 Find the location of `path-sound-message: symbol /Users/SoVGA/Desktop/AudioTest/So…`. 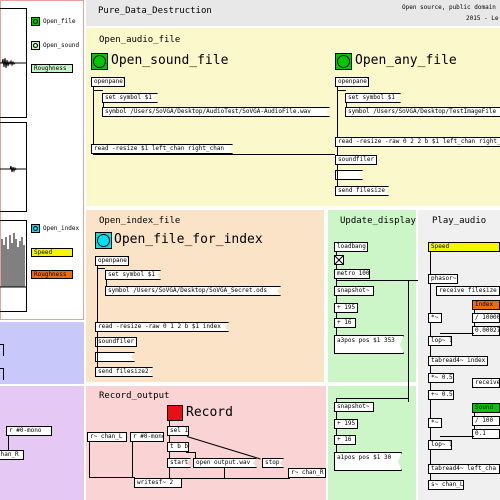

path-sound-message: symbol /Users/SoVGA/Desktop/AudioTest/So… is located at coordinates (216, 112).